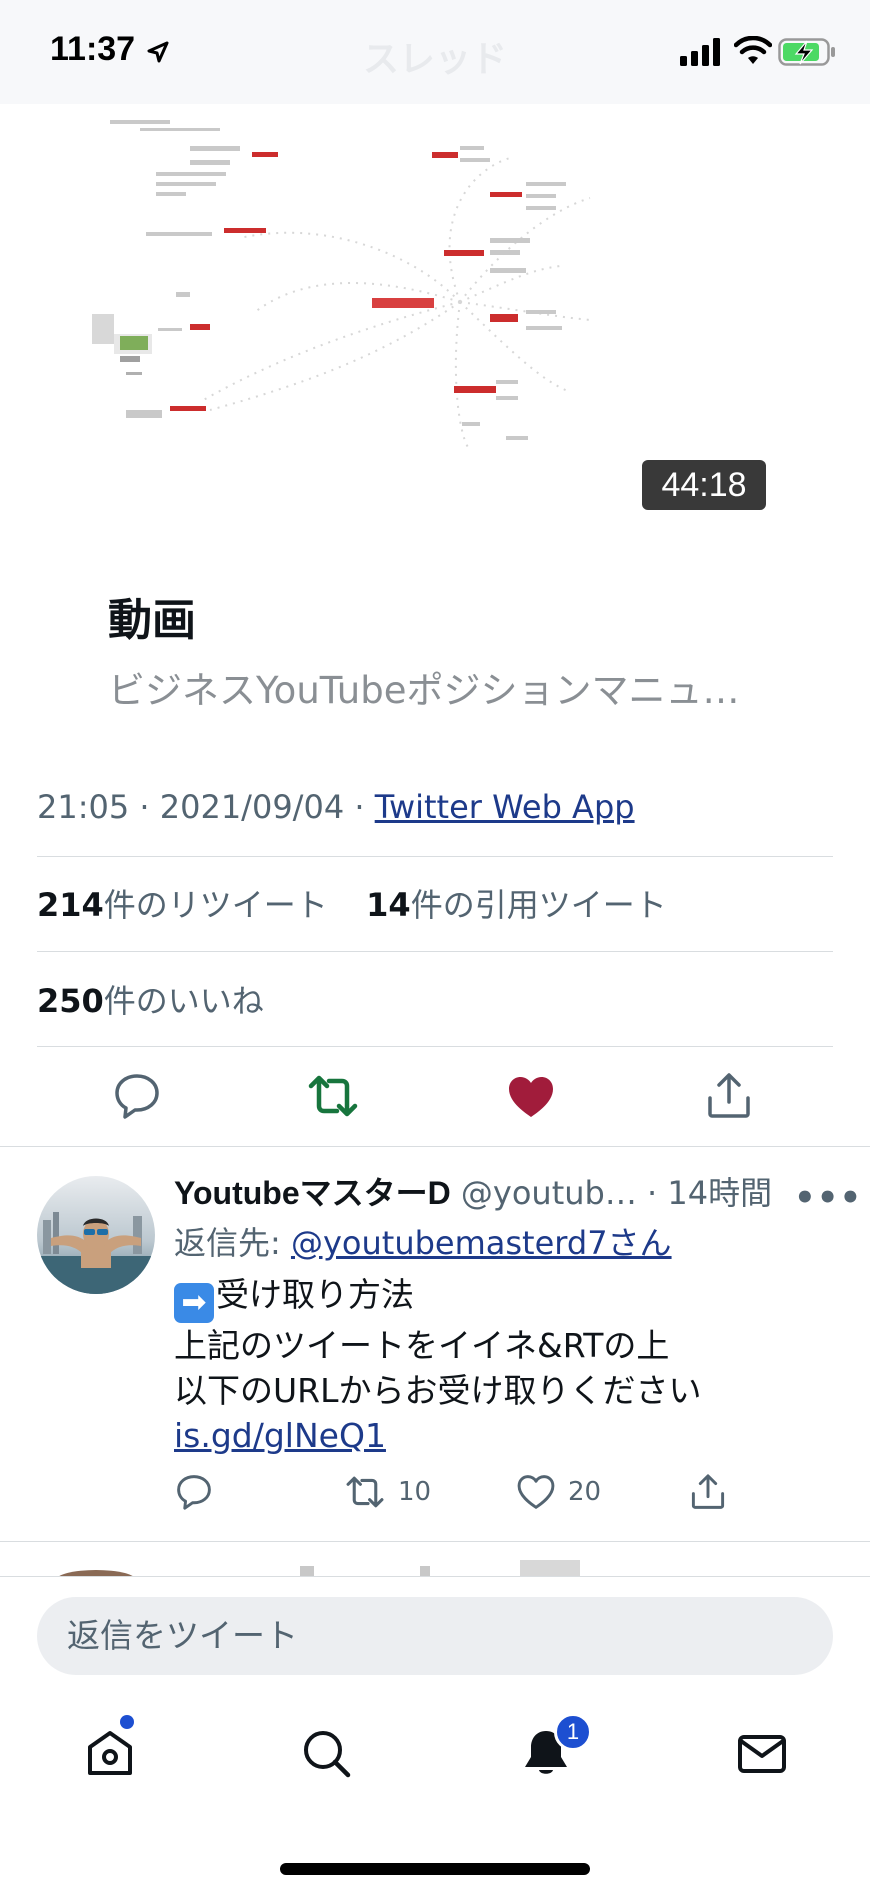 The height and width of the screenshot is (1884, 870). I want to click on reply-to-line: 返信先: @youtubemasterd7さん, so click(423, 1241).